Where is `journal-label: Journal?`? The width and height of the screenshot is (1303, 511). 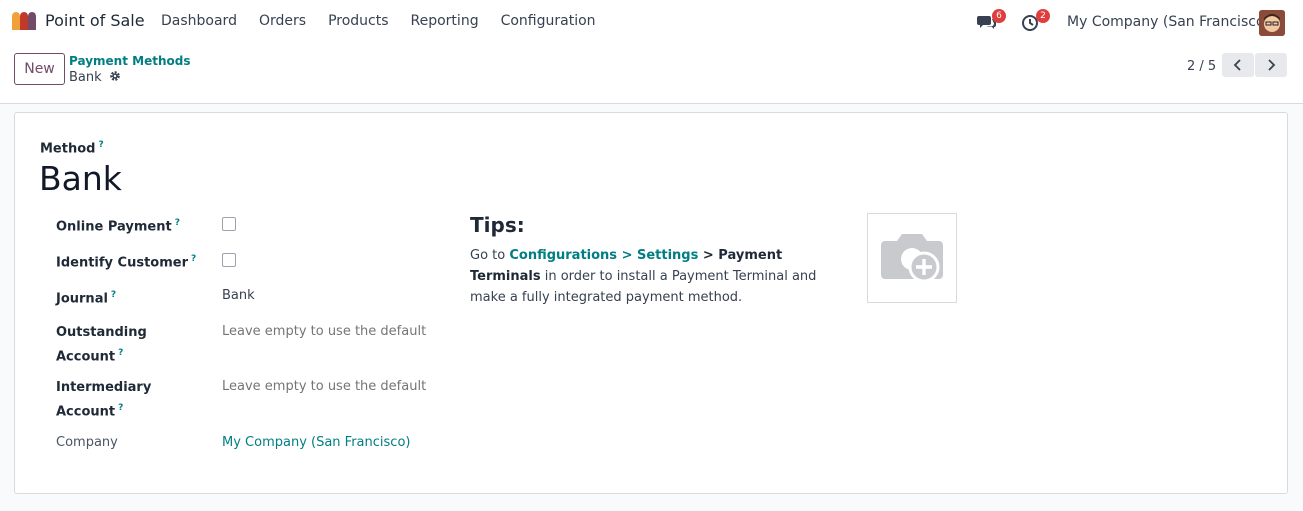
journal-label: Journal? is located at coordinates (86, 297).